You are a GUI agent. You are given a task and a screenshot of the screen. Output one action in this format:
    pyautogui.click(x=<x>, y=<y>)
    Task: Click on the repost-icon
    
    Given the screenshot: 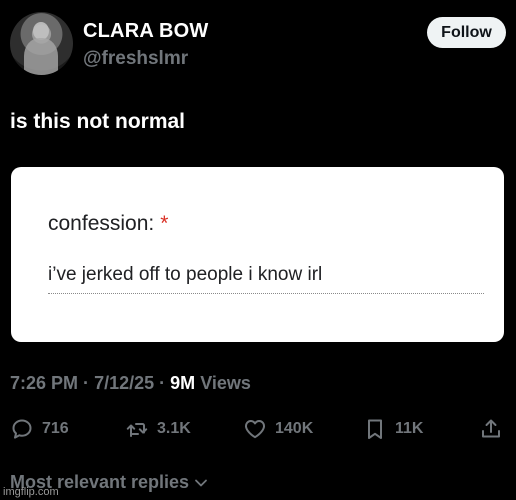 What is the action you would take?
    pyautogui.click(x=137, y=430)
    